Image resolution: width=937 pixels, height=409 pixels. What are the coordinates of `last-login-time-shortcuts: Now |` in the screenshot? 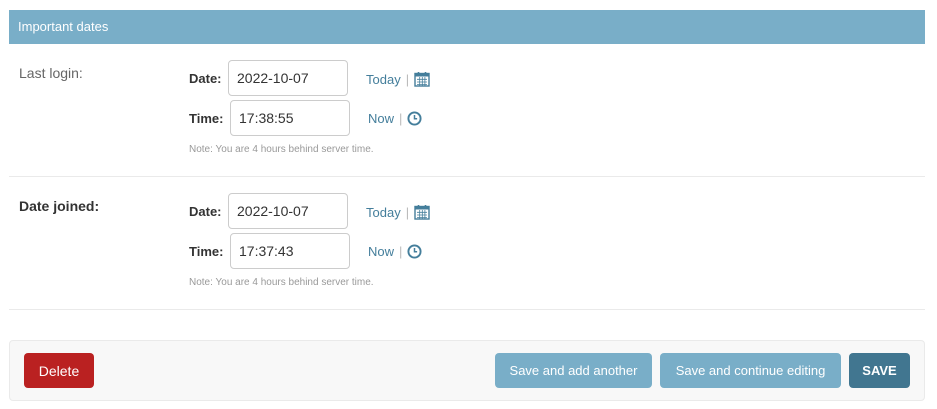 It's located at (395, 118).